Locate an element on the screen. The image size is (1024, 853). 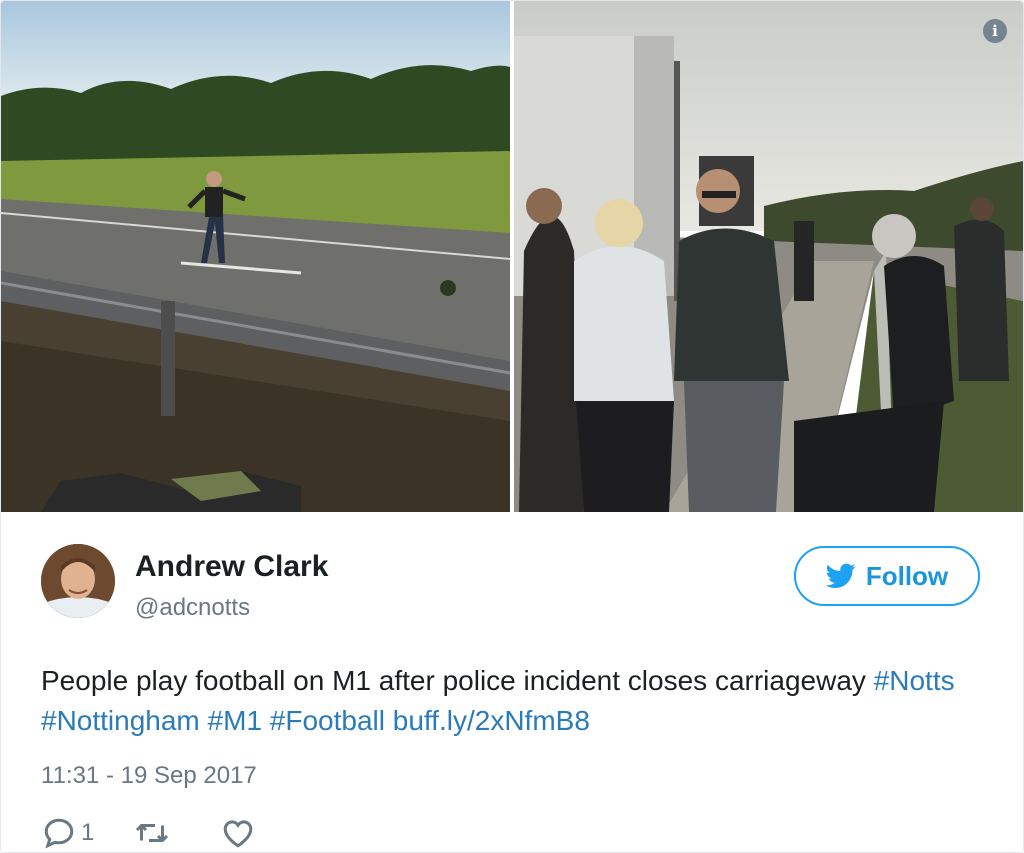
retweet-icon is located at coordinates (152, 833).